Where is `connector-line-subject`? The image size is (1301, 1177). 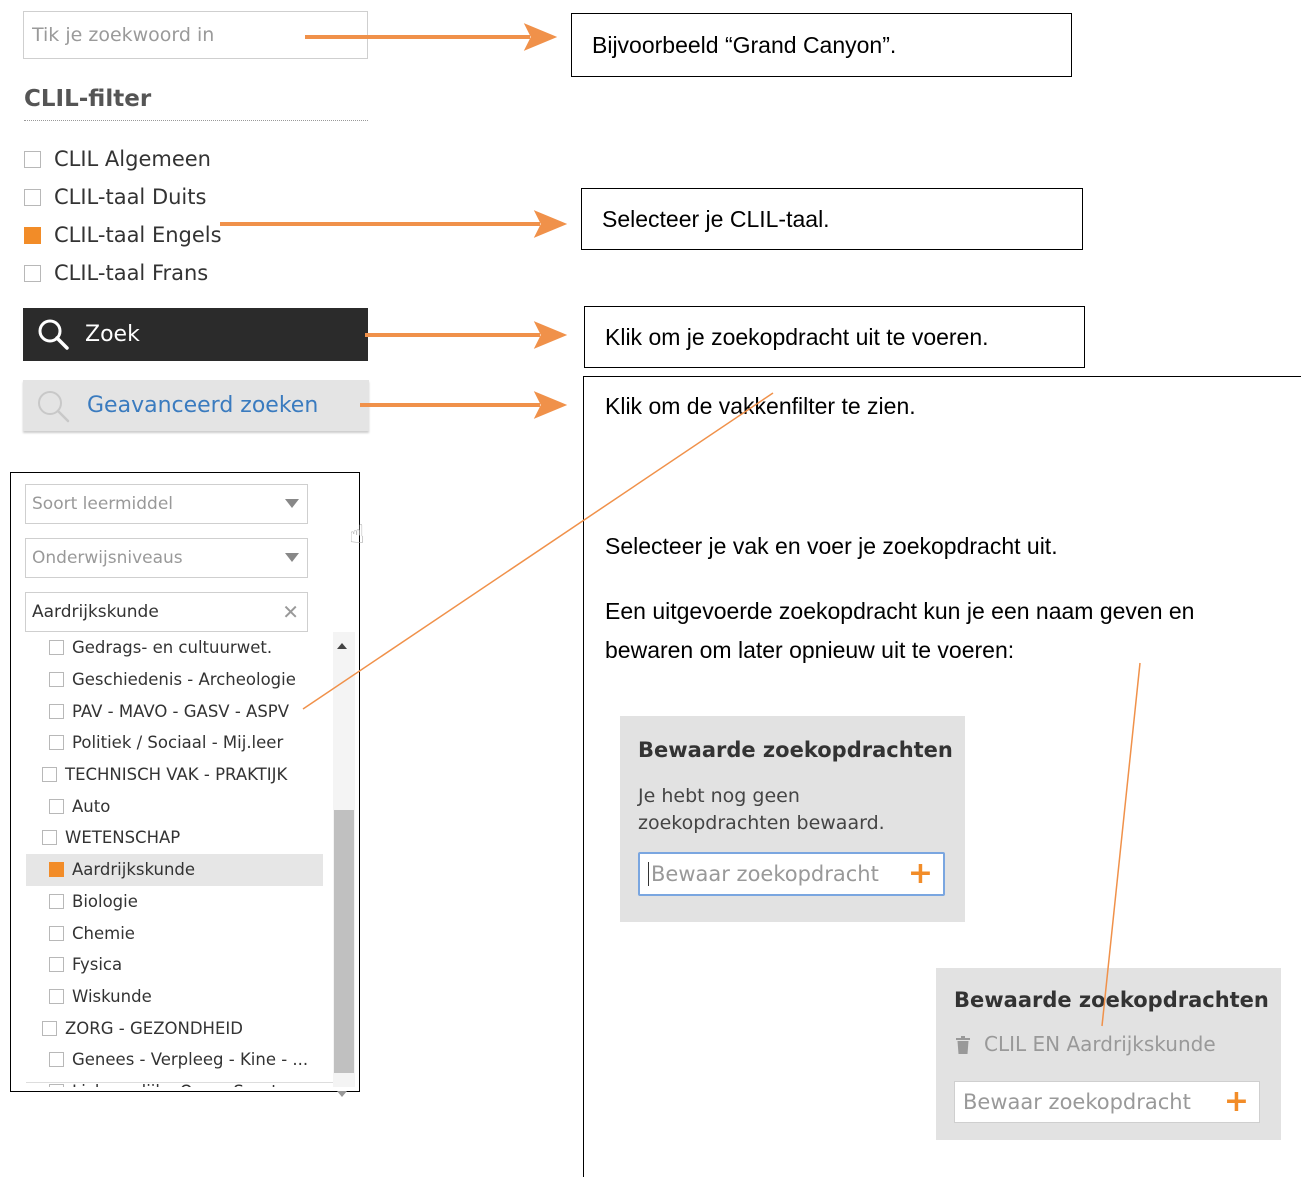
connector-line-subject is located at coordinates (538, 551).